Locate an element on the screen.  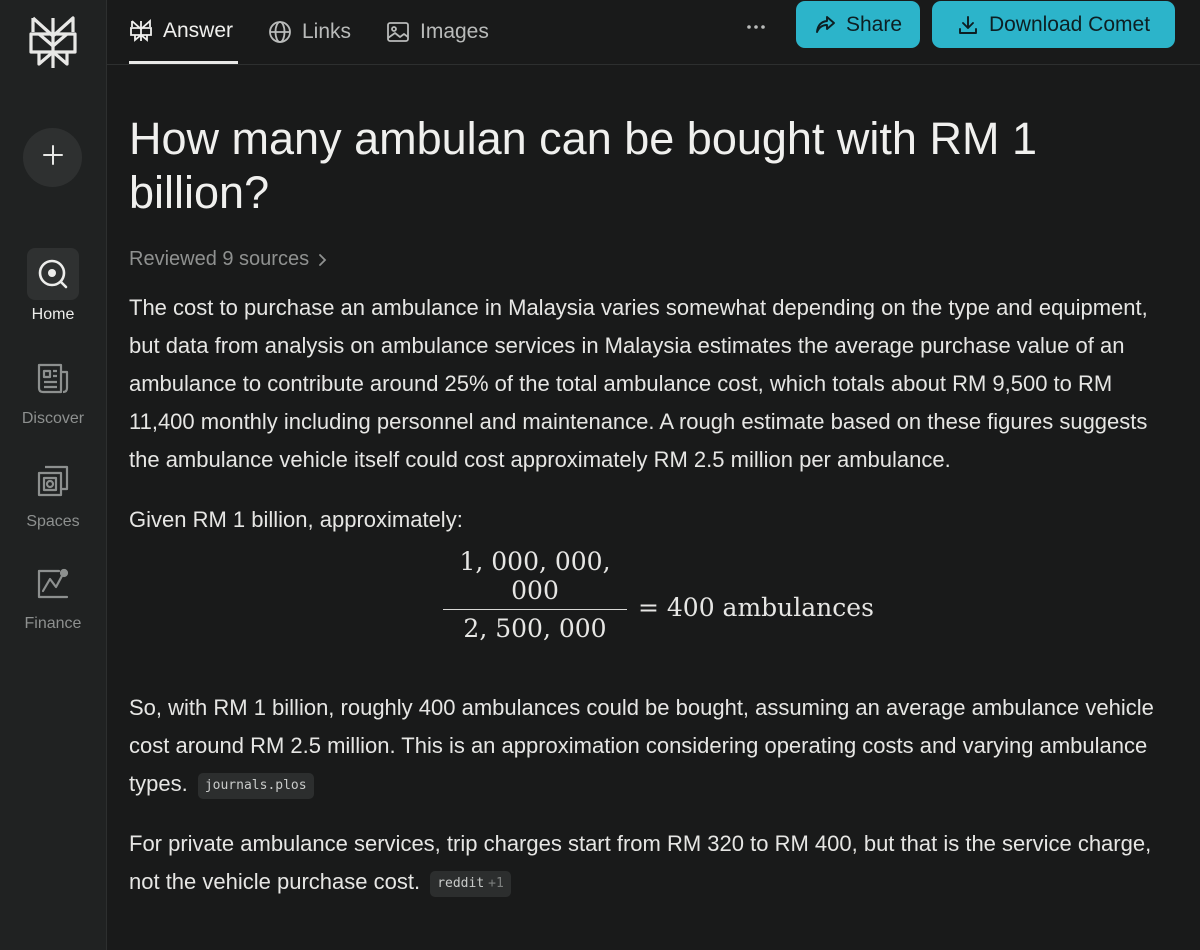
tab-images: Images is located at coordinates (437, 32).